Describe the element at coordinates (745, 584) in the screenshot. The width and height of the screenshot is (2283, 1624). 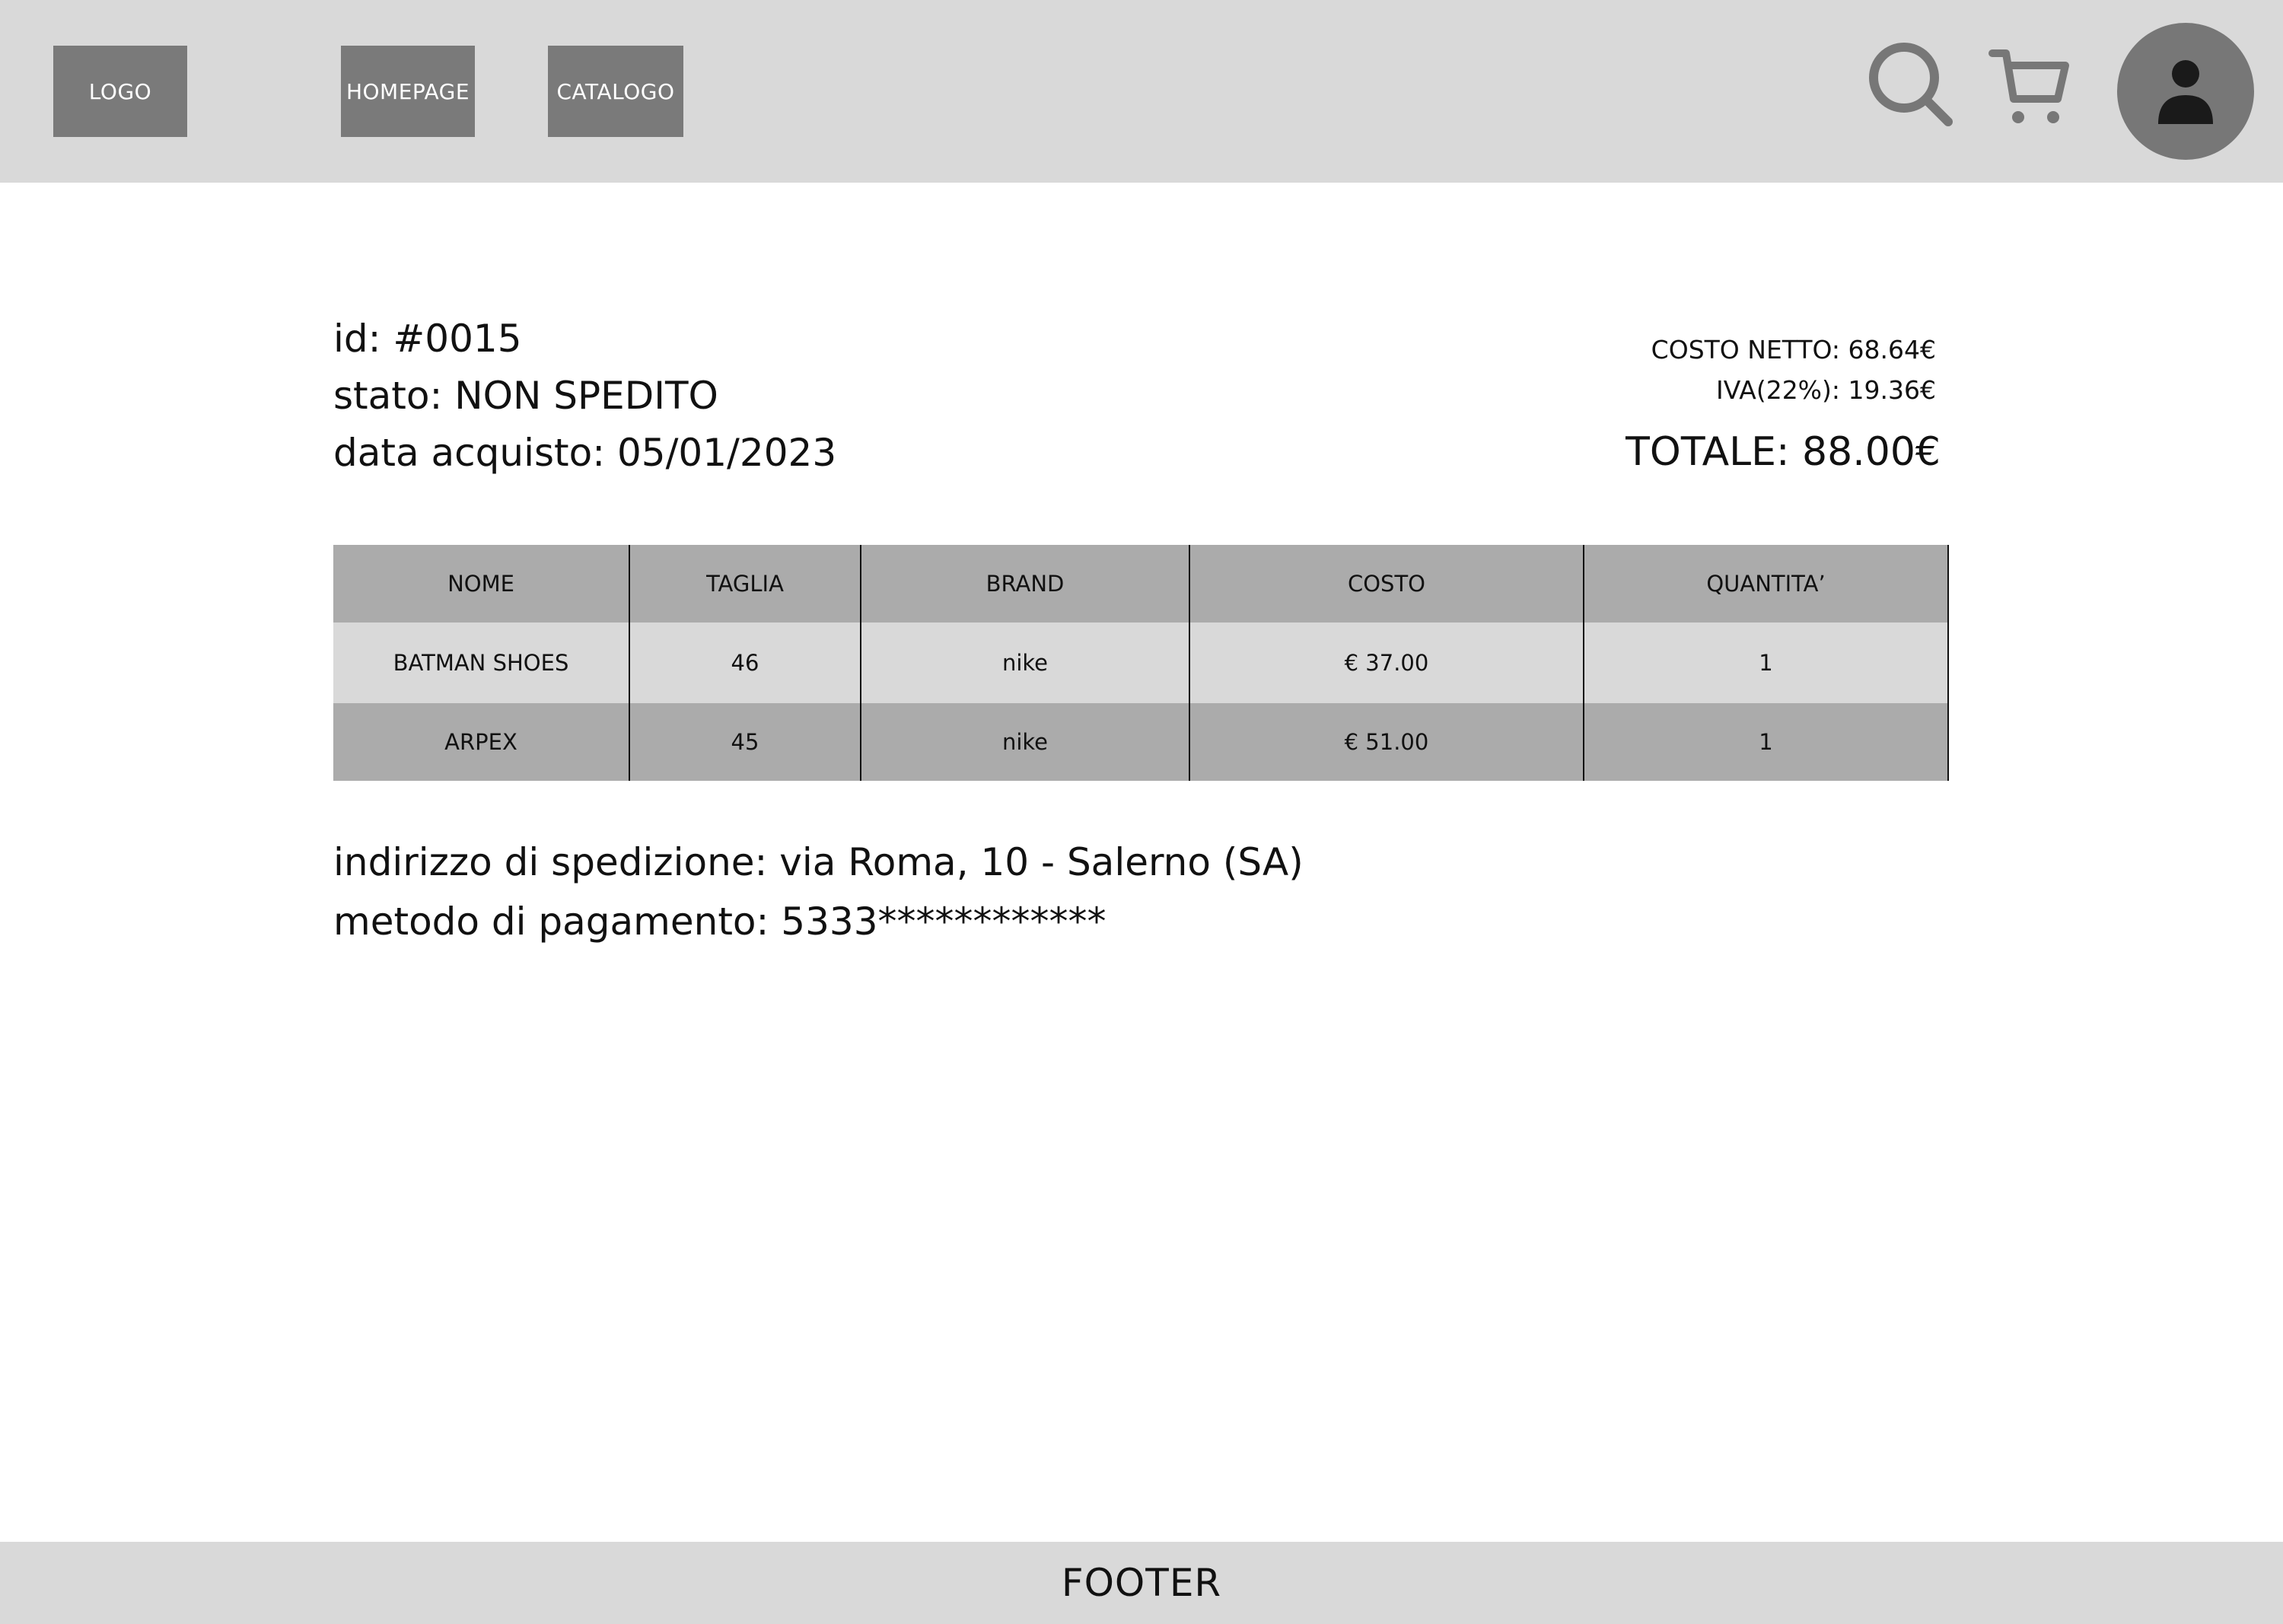
I see `column-header-size: TAGLIA` at that location.